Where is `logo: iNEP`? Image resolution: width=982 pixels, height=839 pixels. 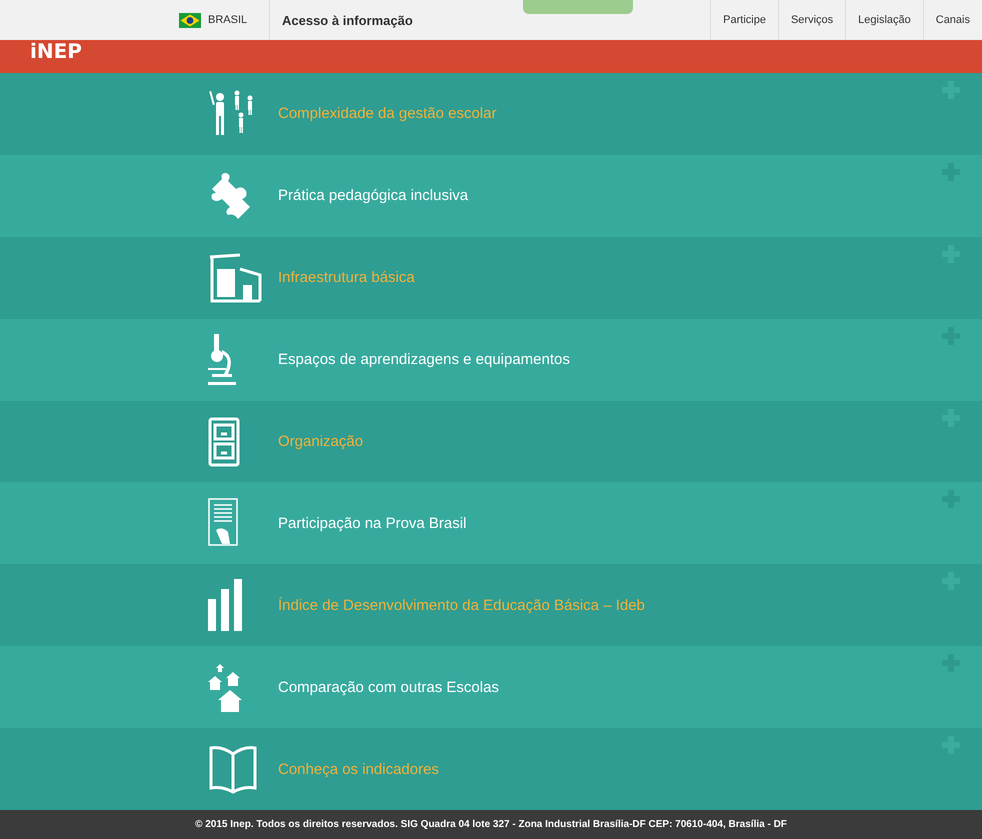 logo: iNEP is located at coordinates (56, 51).